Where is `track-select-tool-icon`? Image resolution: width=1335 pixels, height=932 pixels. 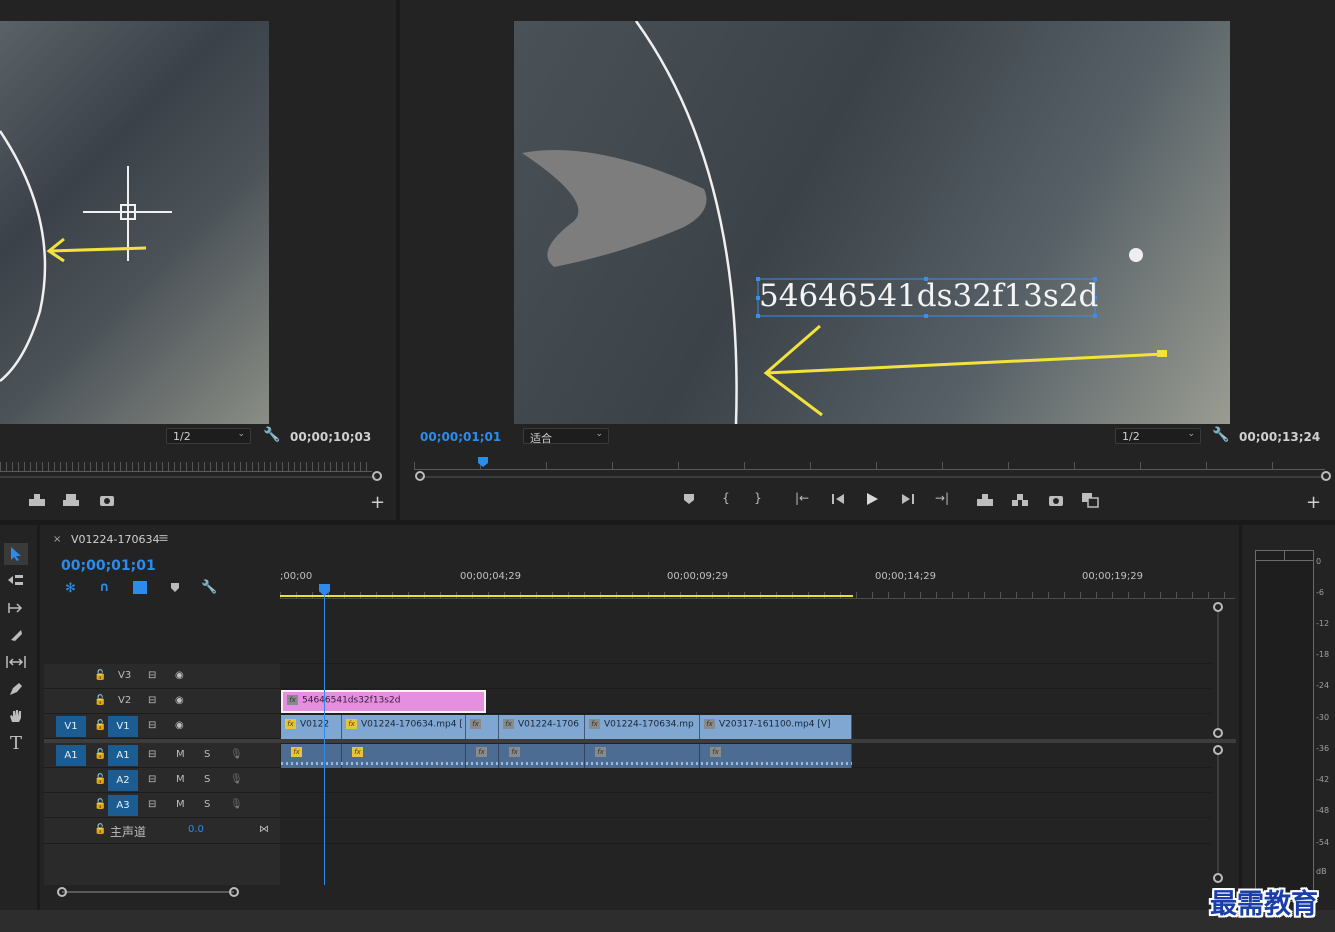
track-select-tool-icon is located at coordinates (16, 580).